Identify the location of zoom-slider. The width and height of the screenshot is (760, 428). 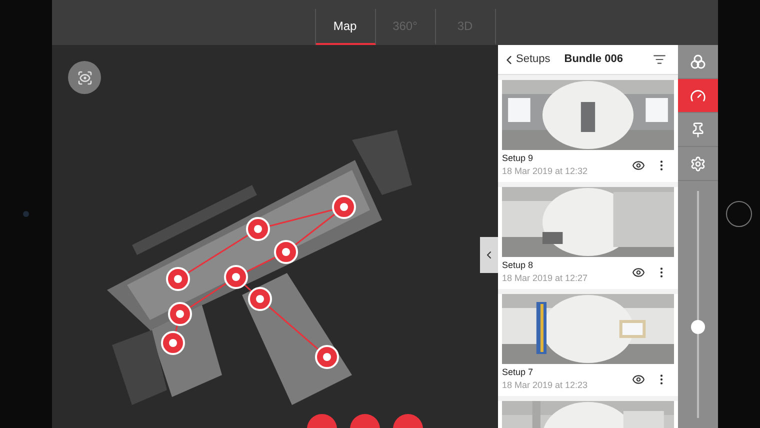
(698, 304).